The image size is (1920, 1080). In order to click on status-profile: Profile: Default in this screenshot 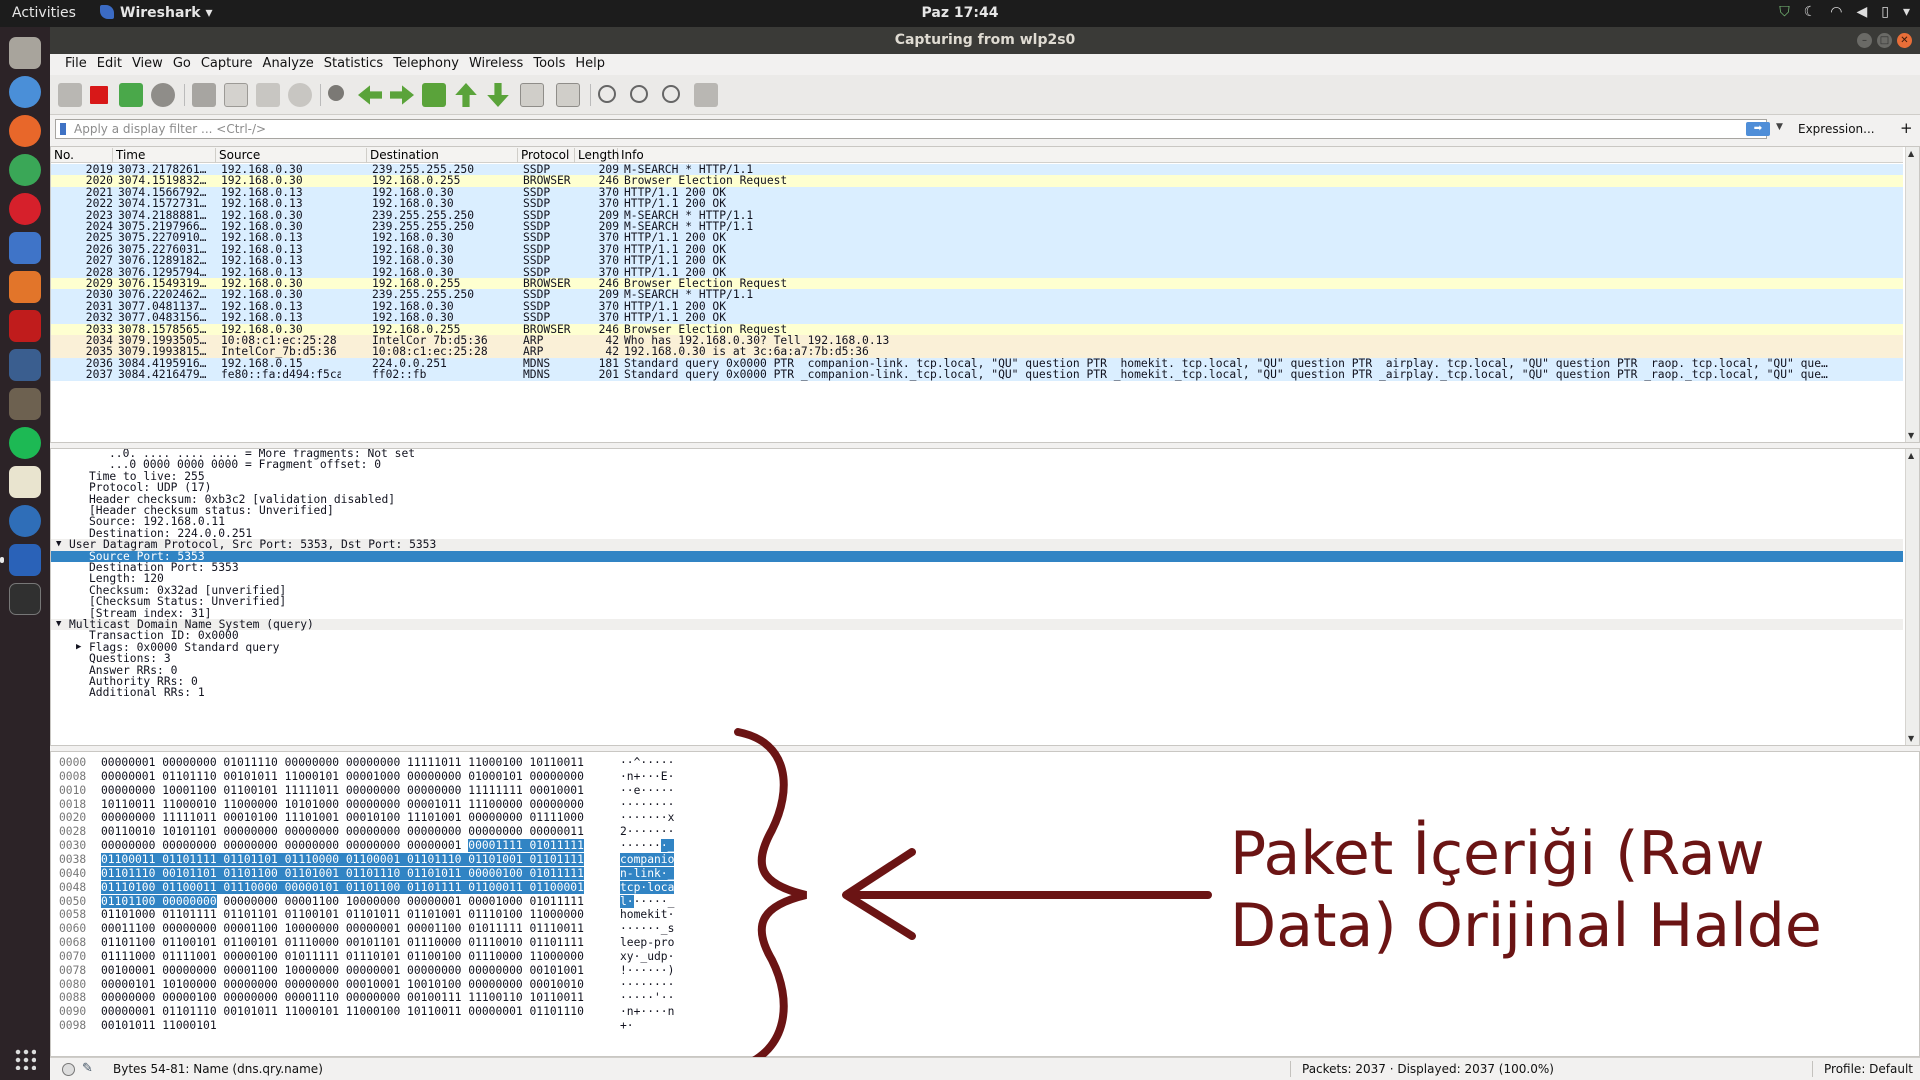, I will do `click(1868, 1069)`.